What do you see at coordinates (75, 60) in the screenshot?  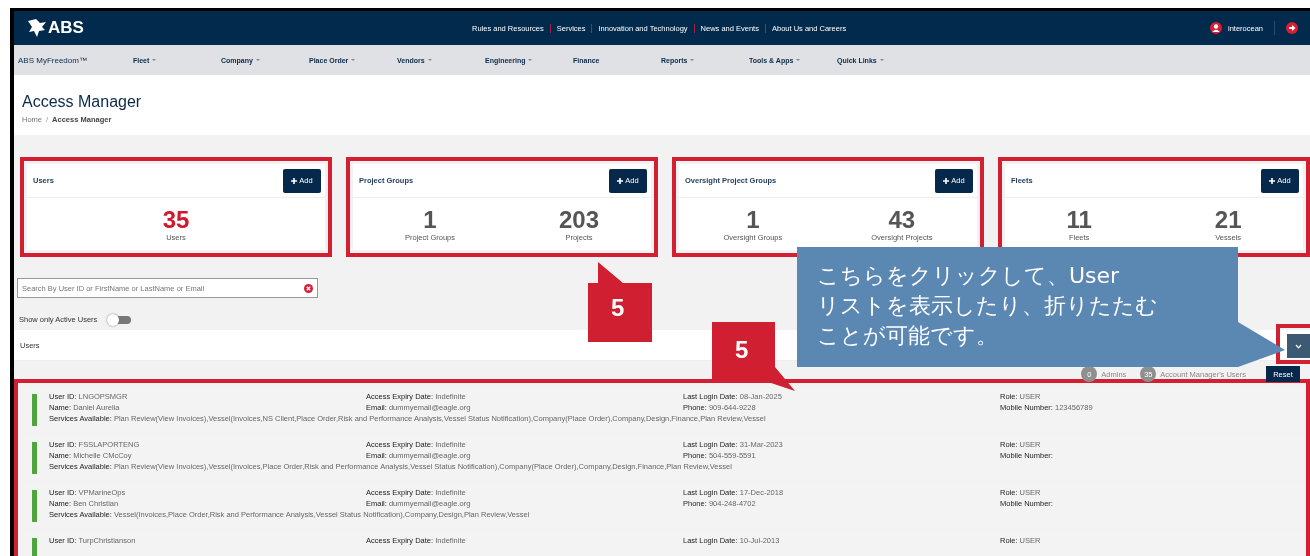 I see `brand-name: ABS MyFreedom™` at bounding box center [75, 60].